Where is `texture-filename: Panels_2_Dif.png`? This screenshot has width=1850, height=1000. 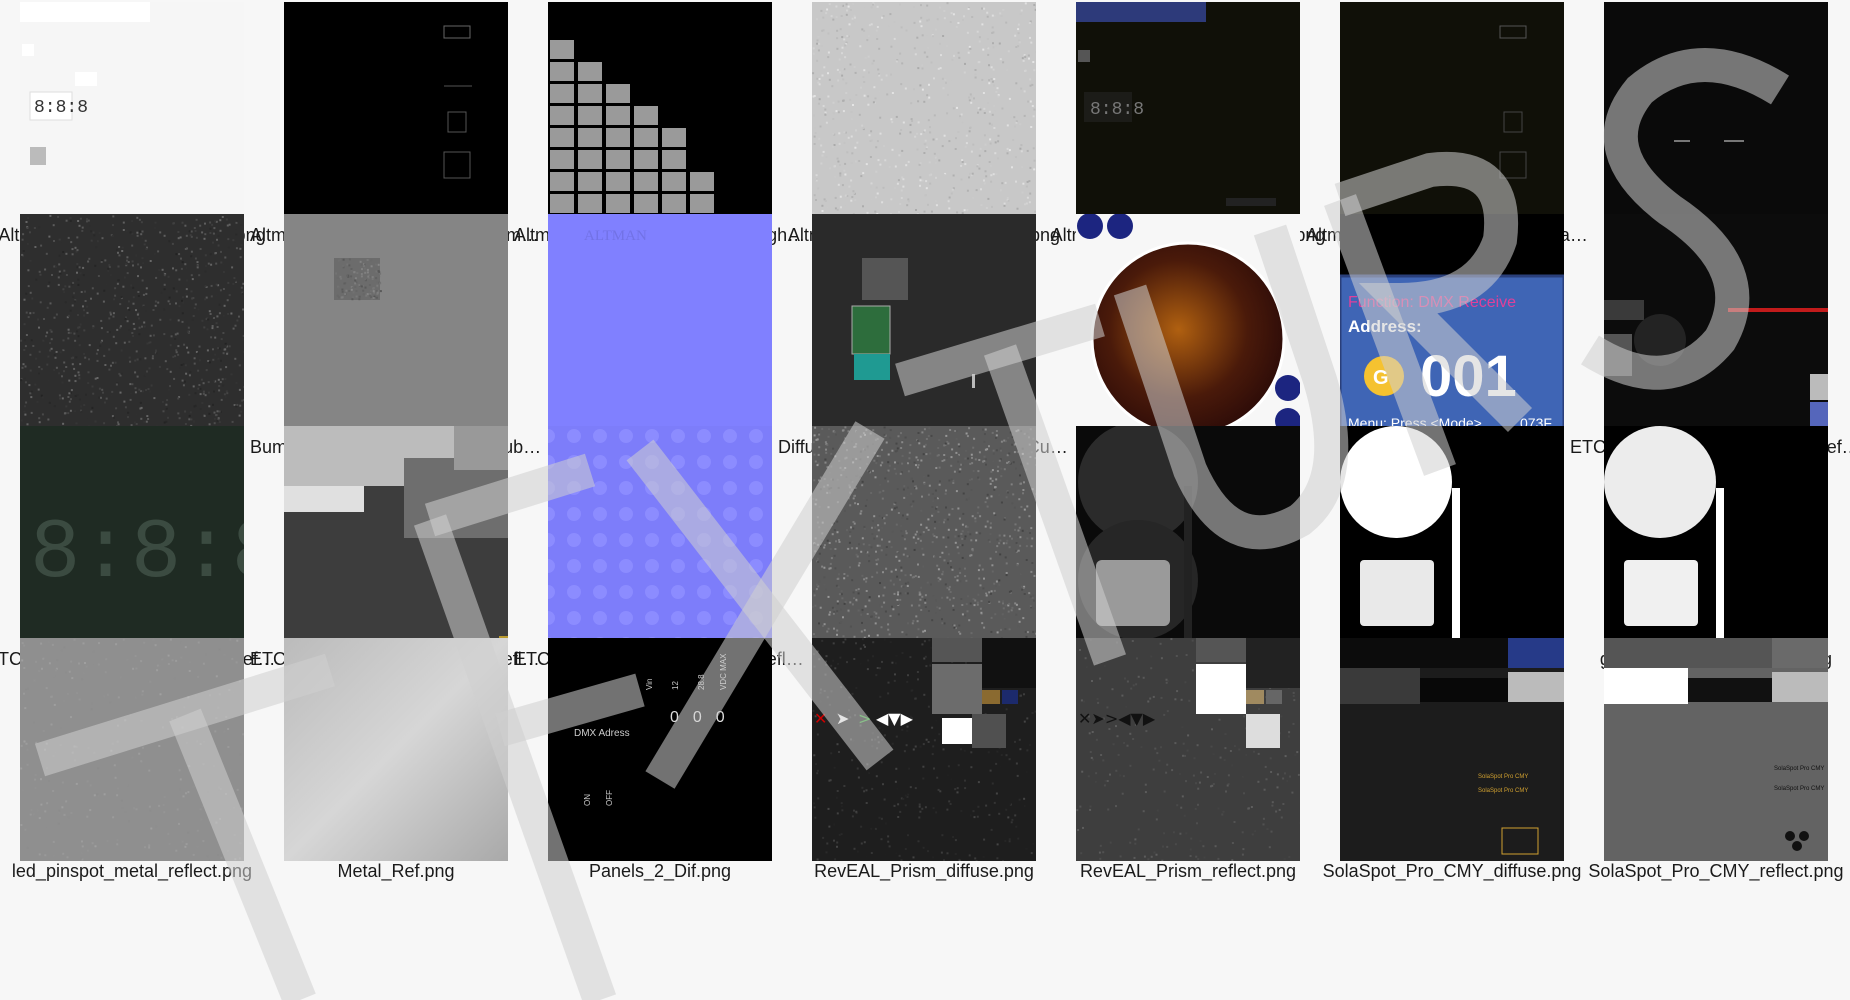 texture-filename: Panels_2_Dif.png is located at coordinates (660, 871).